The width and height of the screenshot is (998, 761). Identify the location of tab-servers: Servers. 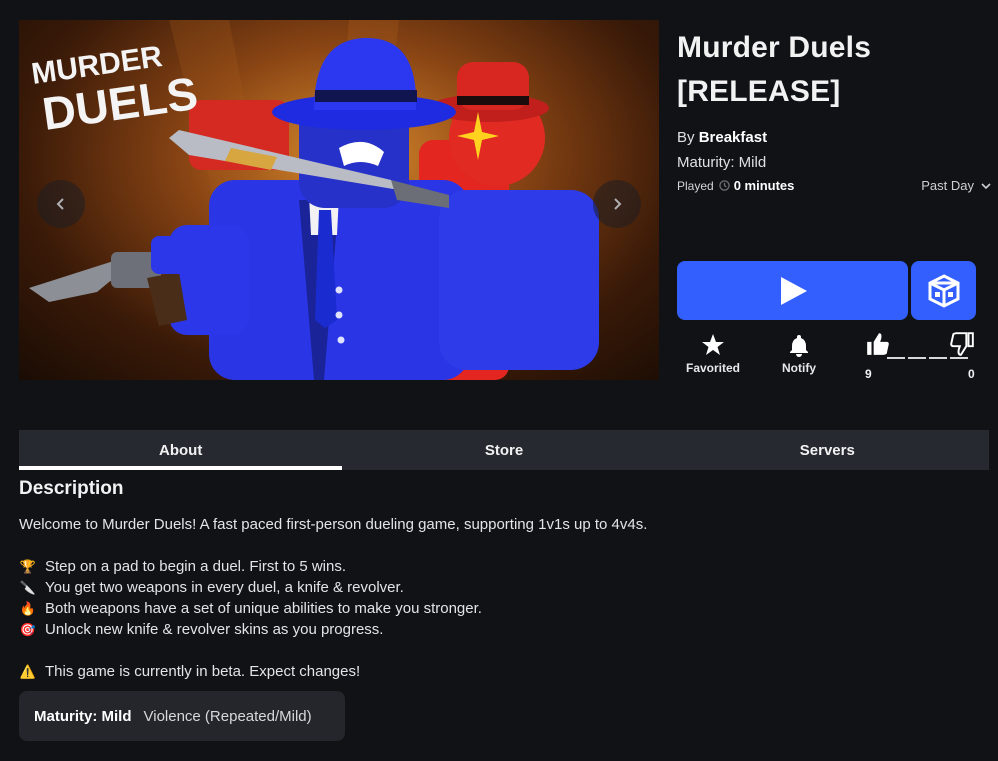
(827, 450).